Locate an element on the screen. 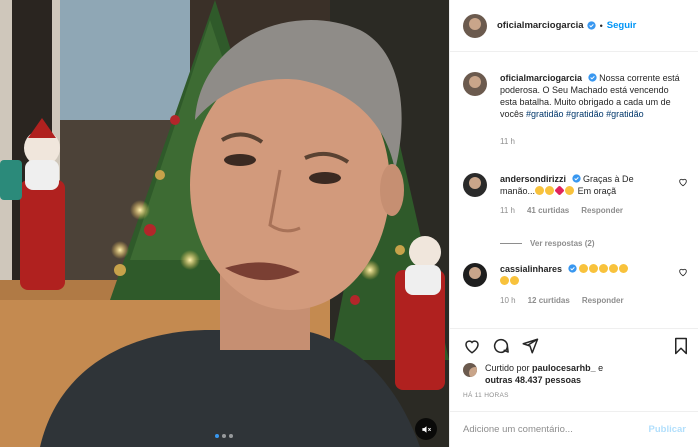 The image size is (698, 447). caption-username: oficialmarciogarcia is located at coordinates (541, 78).